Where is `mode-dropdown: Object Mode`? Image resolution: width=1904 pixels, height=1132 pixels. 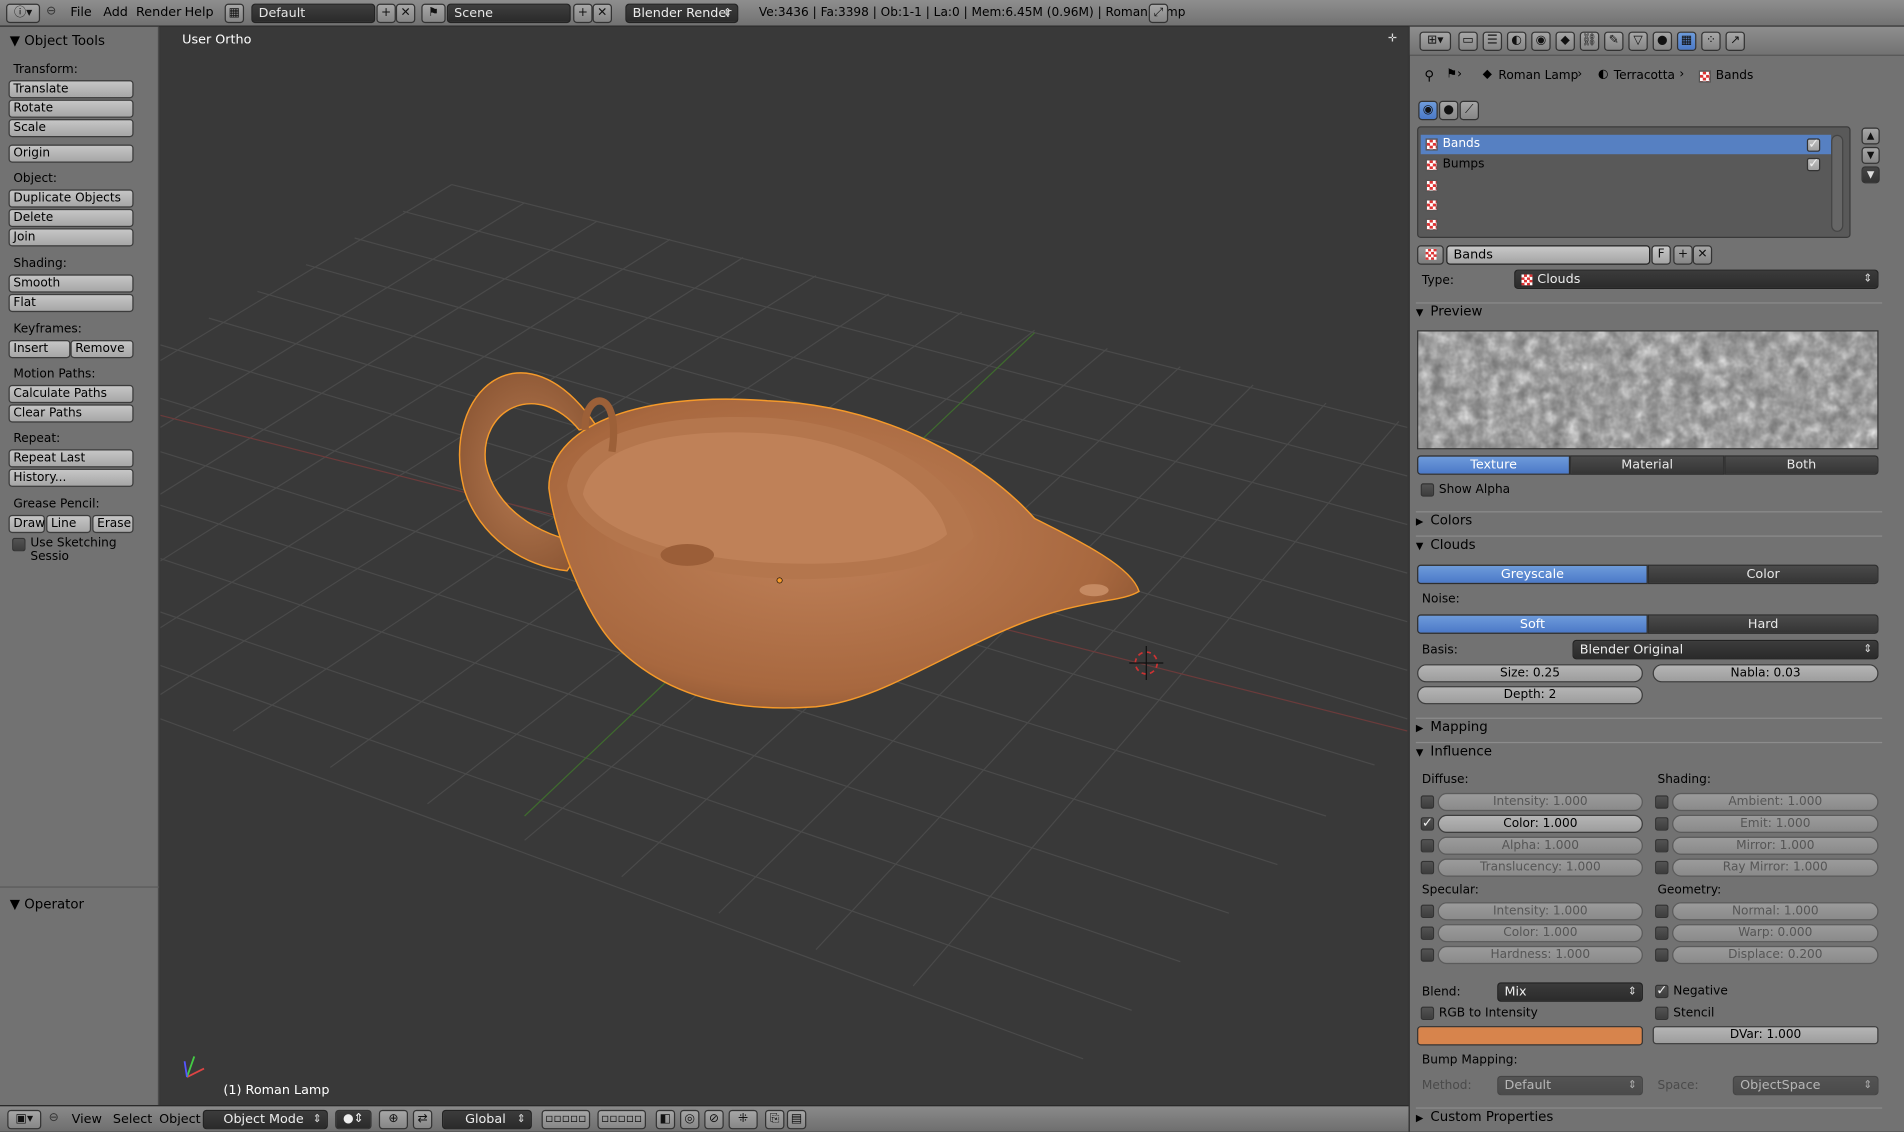
mode-dropdown: Object Mode is located at coordinates (265, 1119).